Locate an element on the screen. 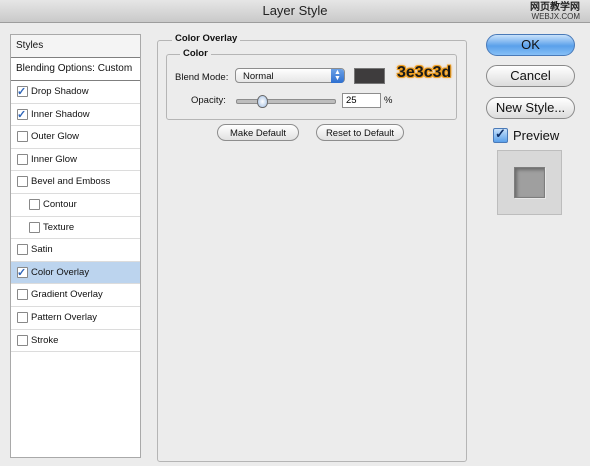 The width and height of the screenshot is (590, 466). style-item-inner-shadow: Inner Shadow is located at coordinates (75, 115).